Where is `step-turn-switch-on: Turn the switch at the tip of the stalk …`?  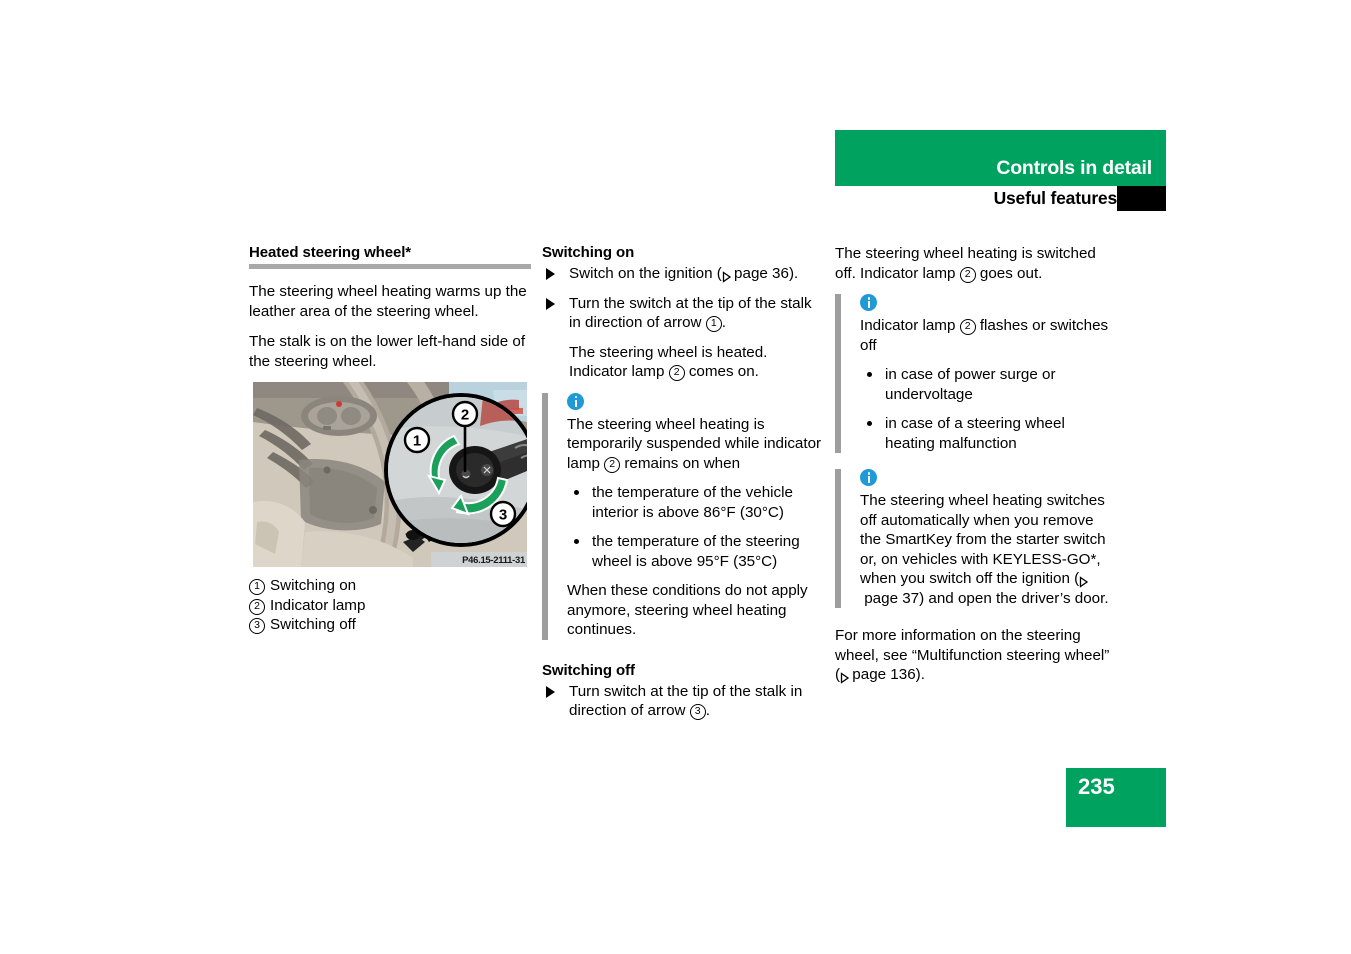
step-turn-switch-on: Turn the switch at the tip of the stalk … is located at coordinates (683, 313).